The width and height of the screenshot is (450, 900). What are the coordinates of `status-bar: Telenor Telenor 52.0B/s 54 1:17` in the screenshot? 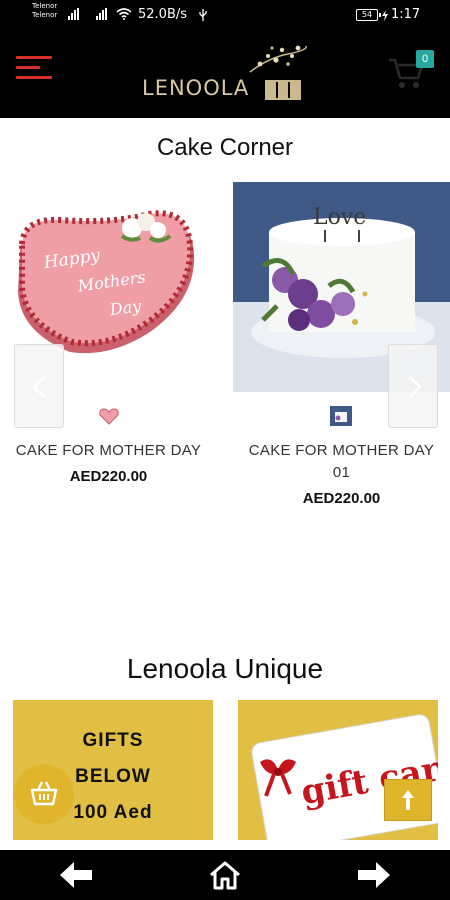 It's located at (225, 16).